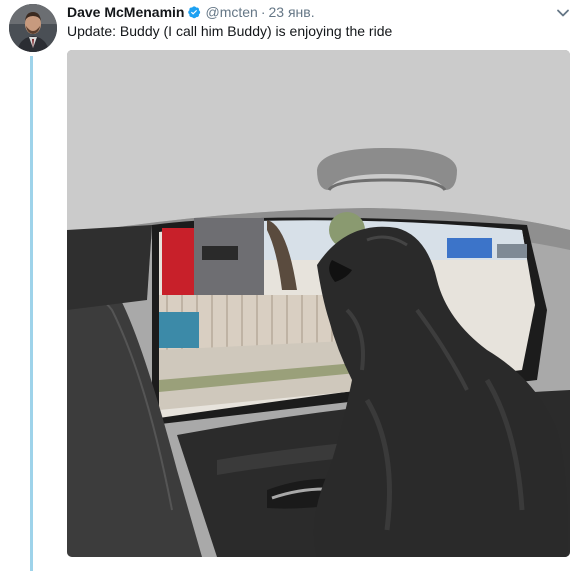 The height and width of the screenshot is (571, 586). What do you see at coordinates (33, 28) in the screenshot?
I see `avatar` at bounding box center [33, 28].